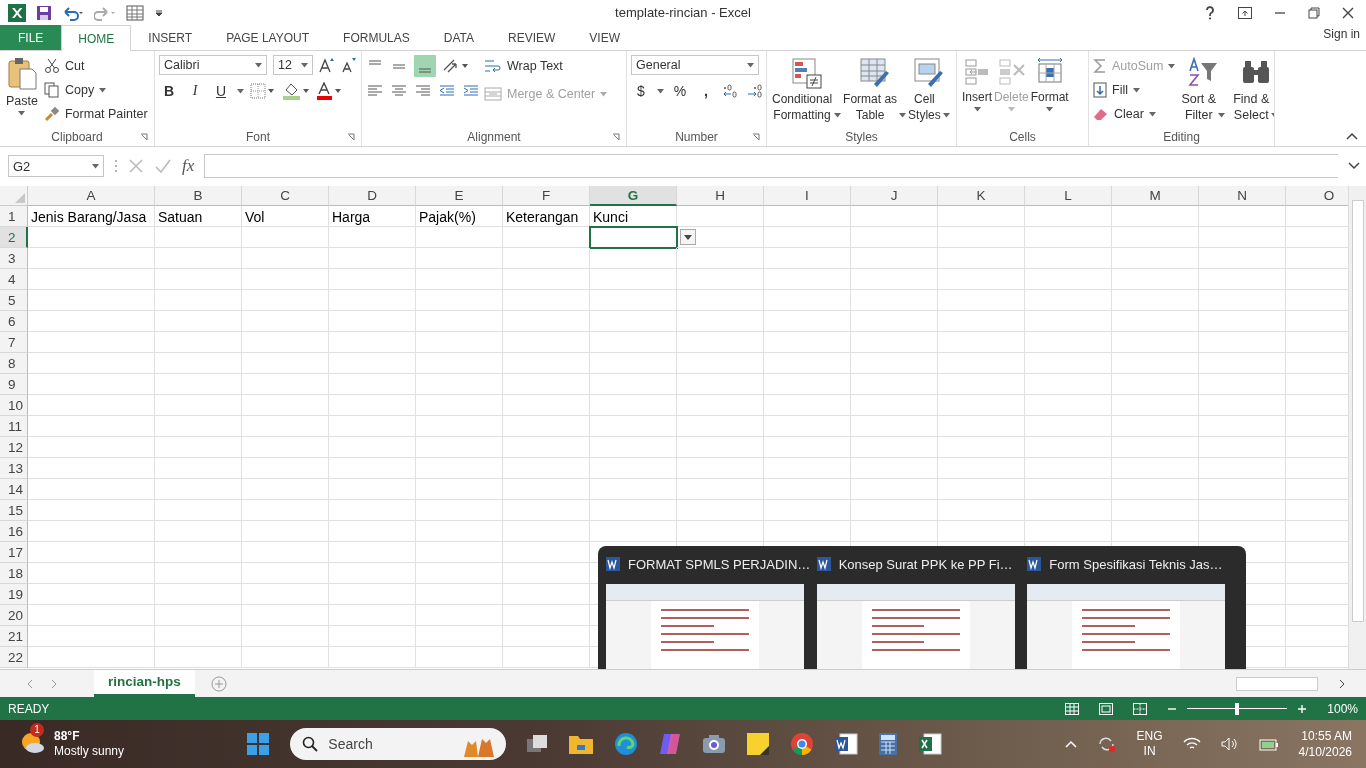 This screenshot has width=1366, height=768. What do you see at coordinates (1237, 708) in the screenshot?
I see `zoom-slider-thumb` at bounding box center [1237, 708].